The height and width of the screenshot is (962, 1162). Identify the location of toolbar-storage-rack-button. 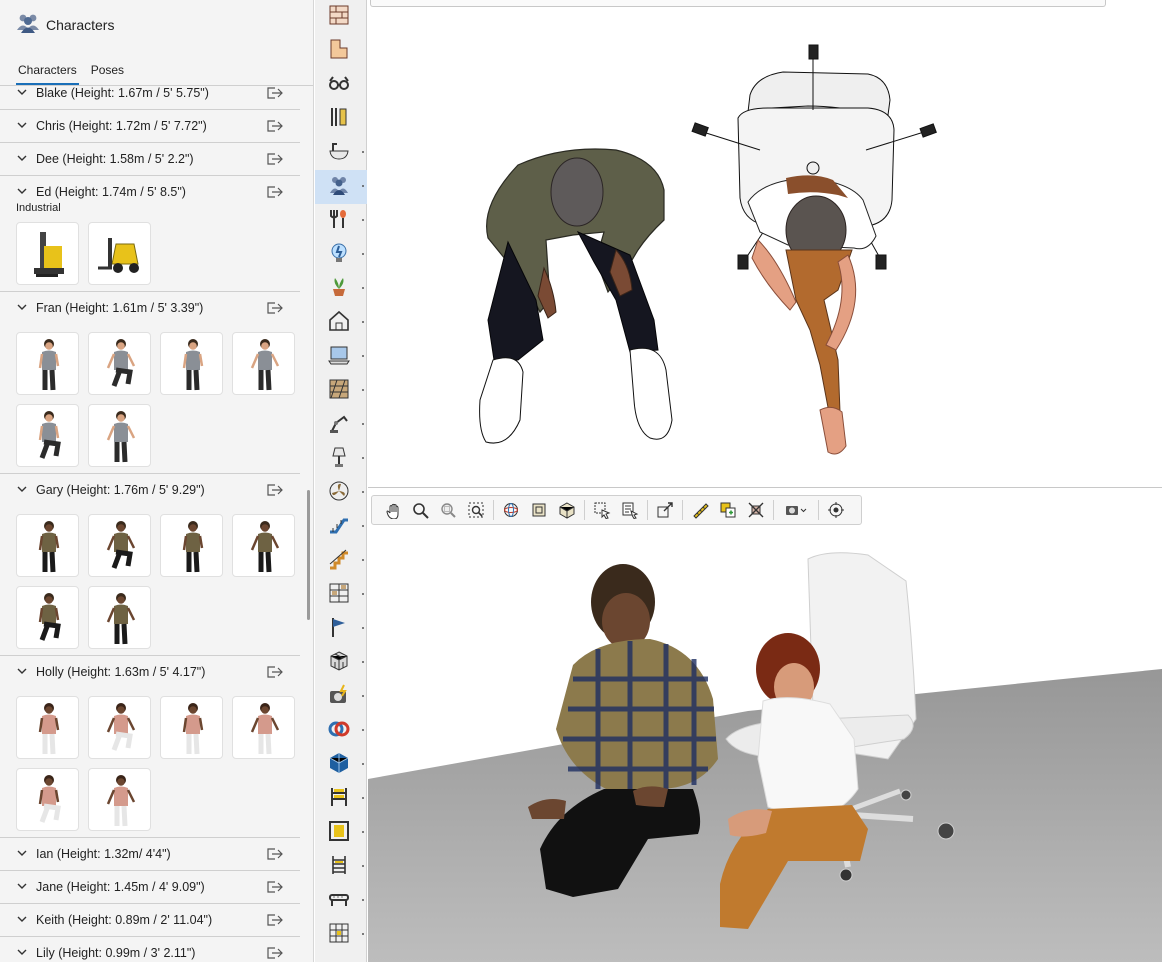
(341, 935).